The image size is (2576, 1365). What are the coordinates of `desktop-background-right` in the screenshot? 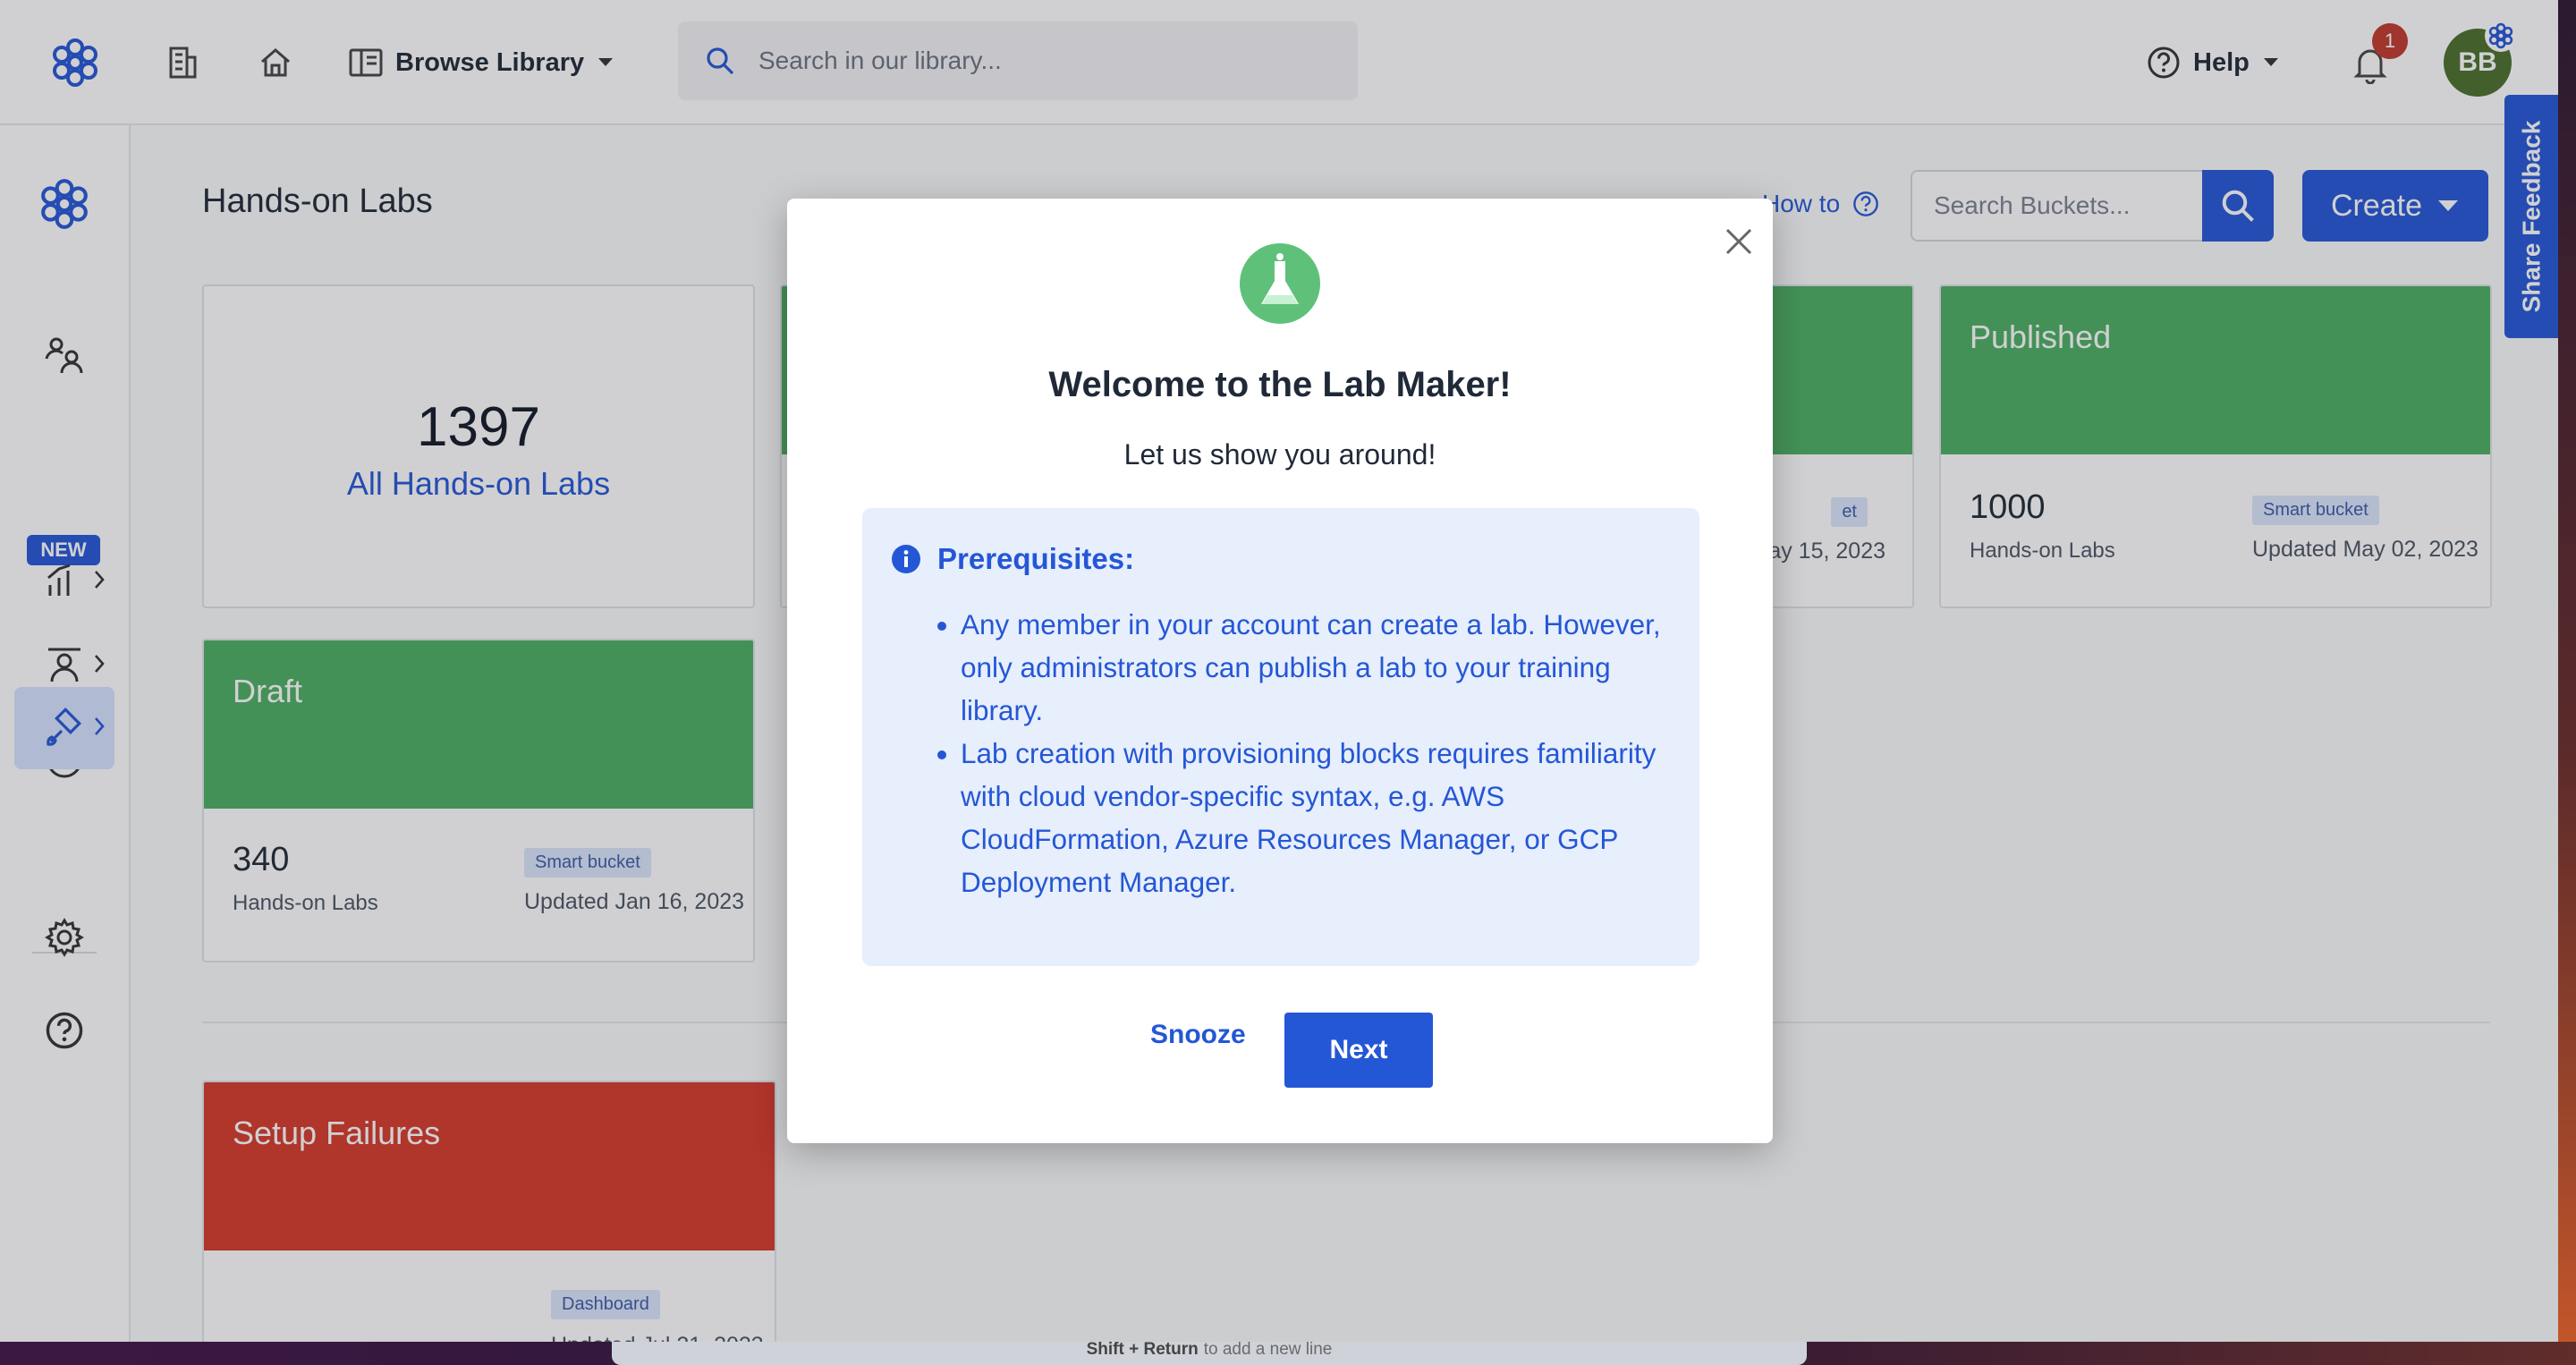 It's located at (2567, 682).